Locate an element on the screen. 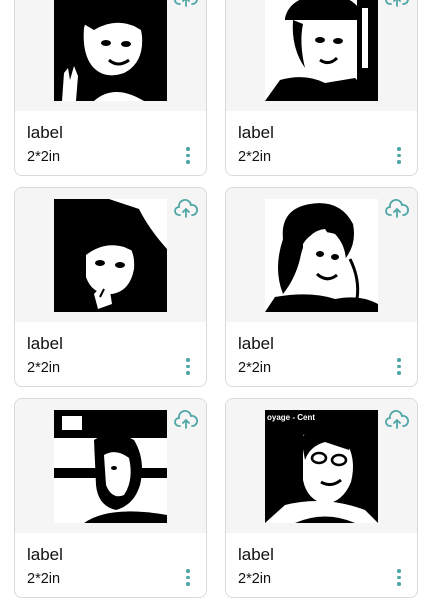 The width and height of the screenshot is (432, 598). photo-overlay-text: oyage - Cent is located at coordinates (291, 417).